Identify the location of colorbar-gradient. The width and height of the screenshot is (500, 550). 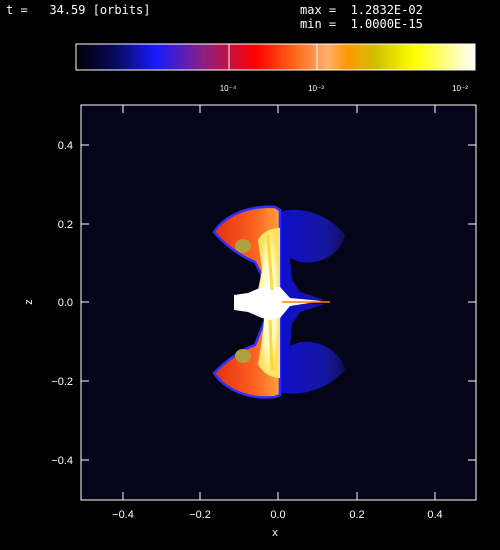
(275, 57).